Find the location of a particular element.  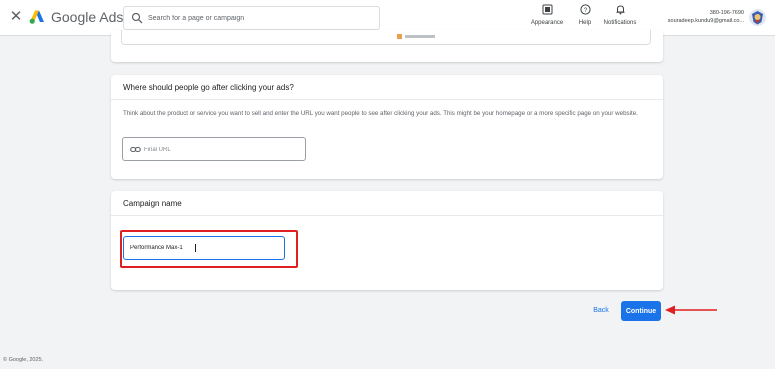

search-input is located at coordinates (262, 18).